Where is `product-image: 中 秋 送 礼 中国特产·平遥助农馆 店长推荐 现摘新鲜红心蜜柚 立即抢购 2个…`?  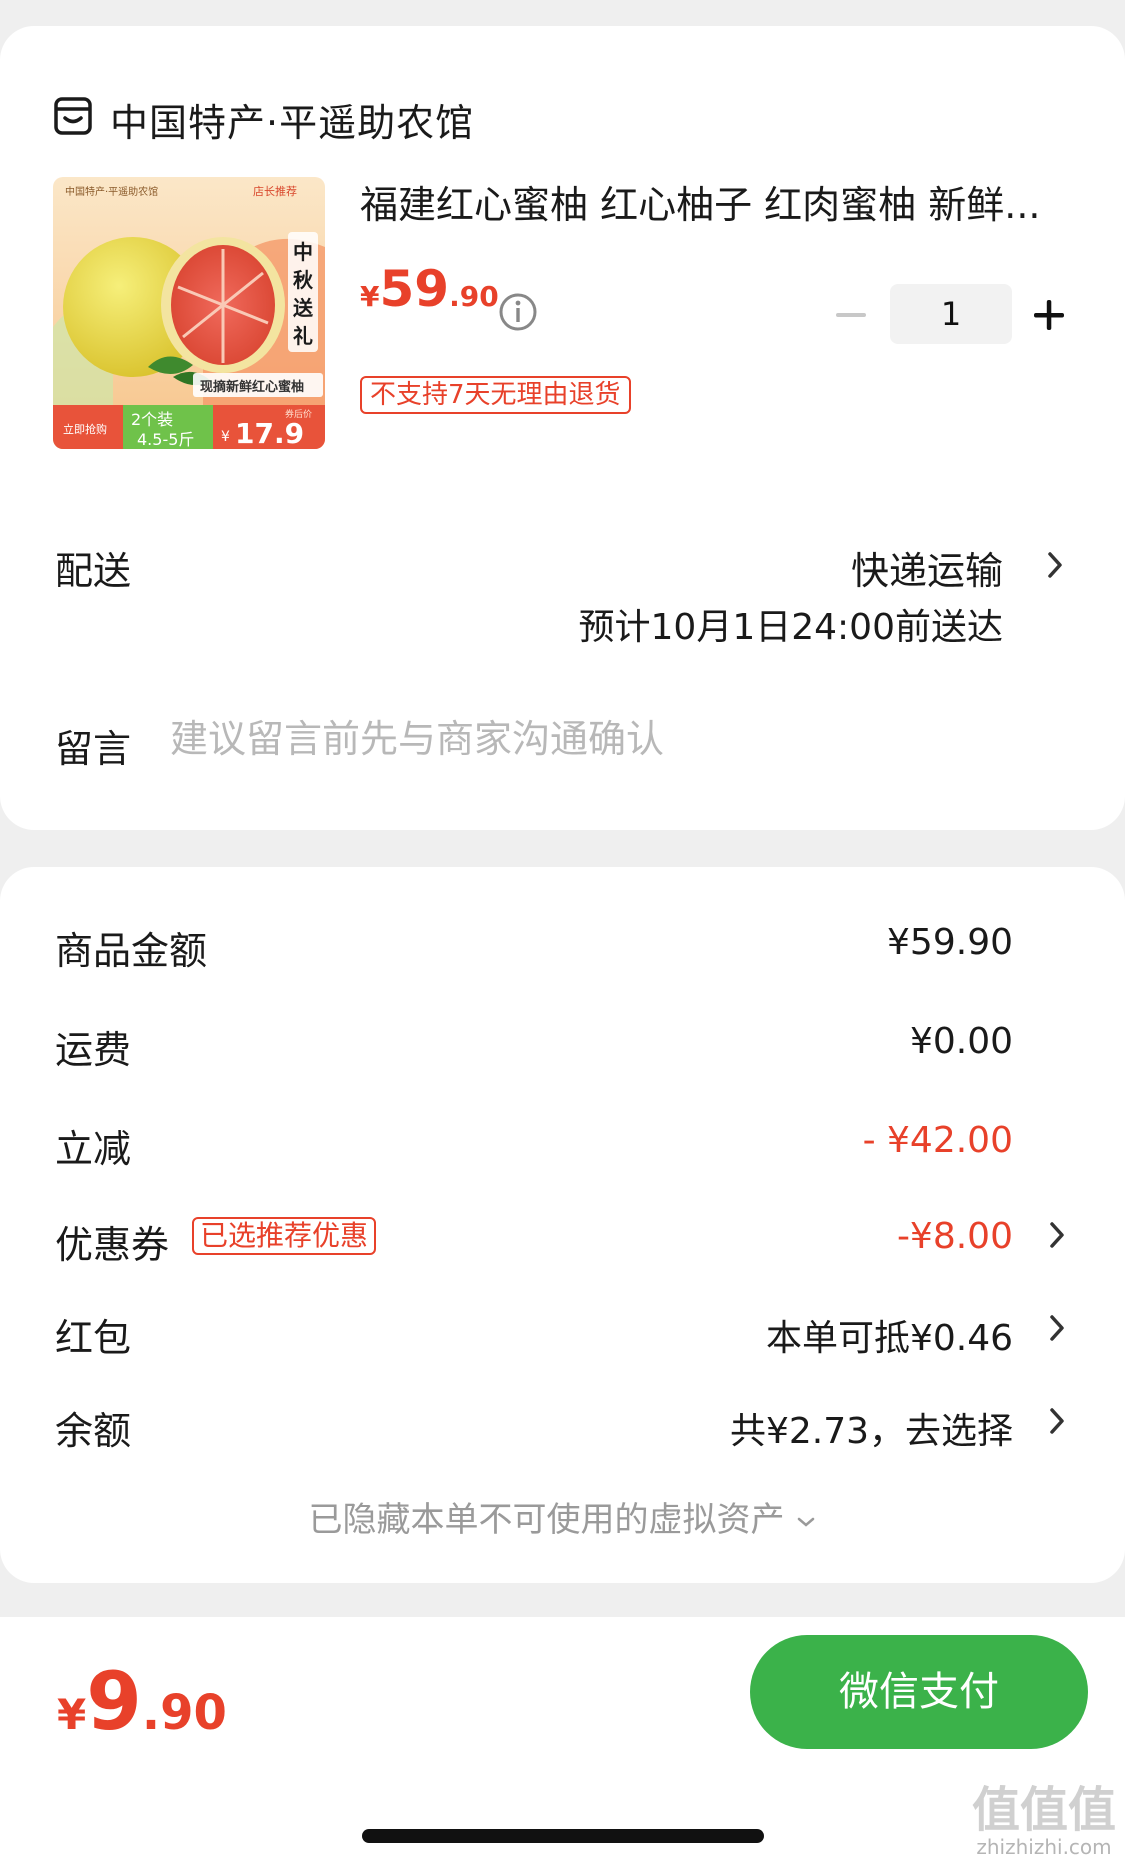 product-image: 中 秋 送 礼 中国特产·平遥助农馆 店长推荐 现摘新鲜红心蜜柚 立即抢购 2个… is located at coordinates (189, 313).